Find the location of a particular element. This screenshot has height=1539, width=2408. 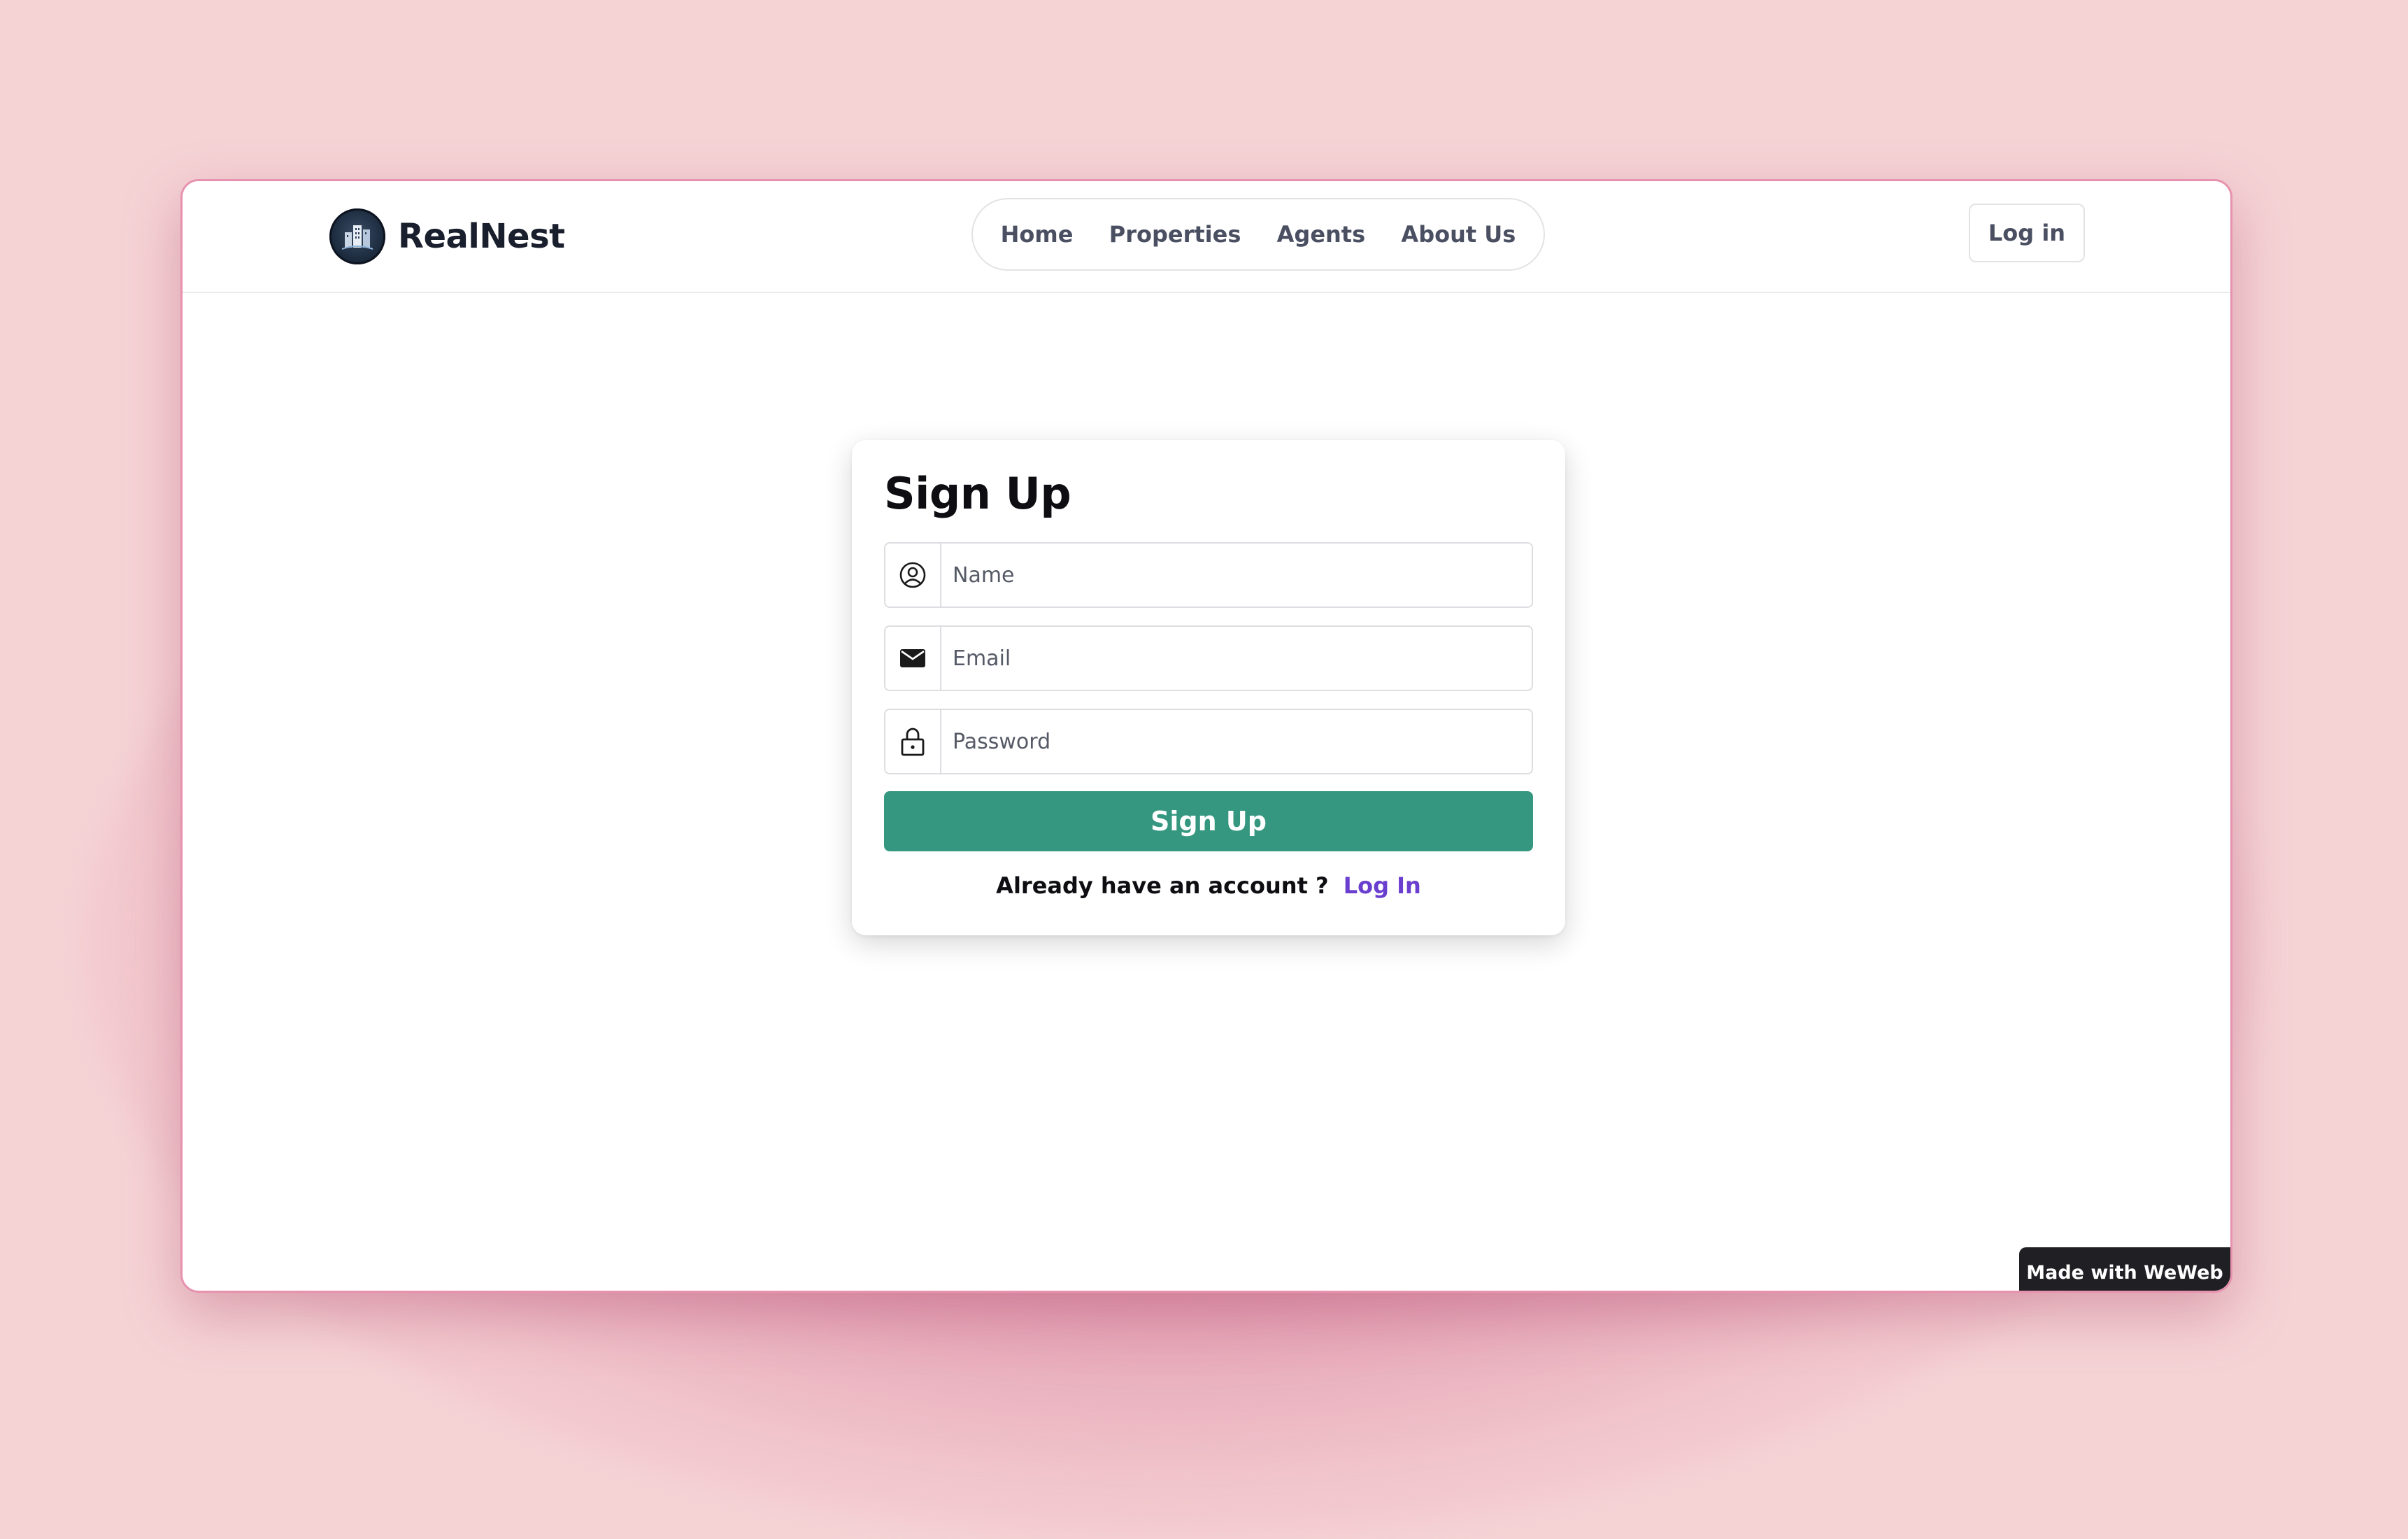

signup-button: Sign Up is located at coordinates (1208, 821).